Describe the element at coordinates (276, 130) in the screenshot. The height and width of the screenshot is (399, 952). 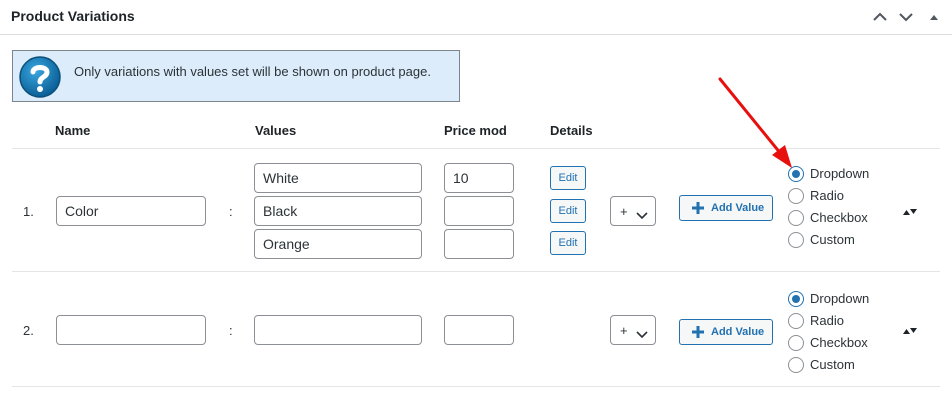
I see `column-header-values: Values` at that location.